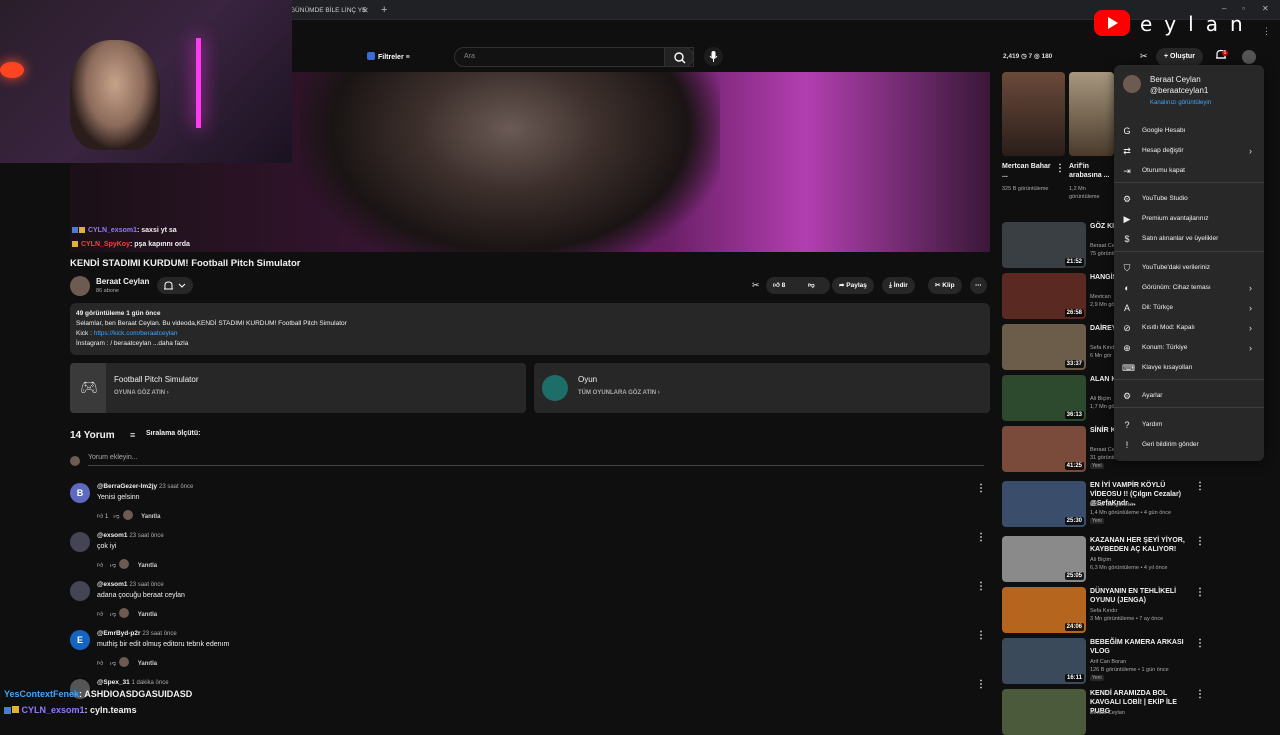 Image resolution: width=1280 pixels, height=735 pixels. What do you see at coordinates (1265, 8) in the screenshot?
I see `close-window-icon: ✕` at bounding box center [1265, 8].